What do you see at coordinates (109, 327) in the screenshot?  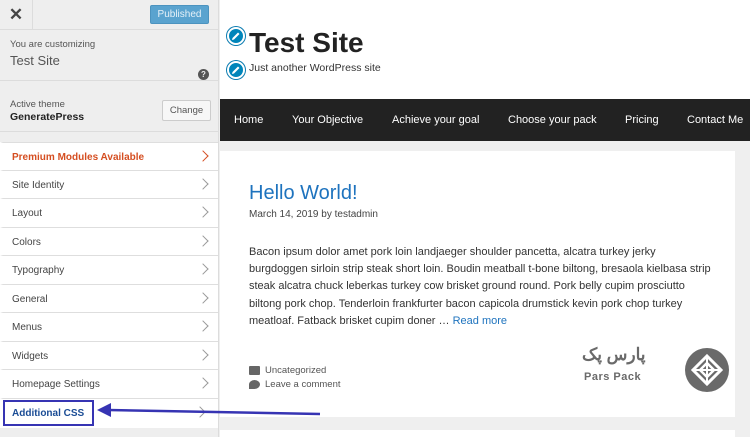 I see `panel-menus: Menus` at bounding box center [109, 327].